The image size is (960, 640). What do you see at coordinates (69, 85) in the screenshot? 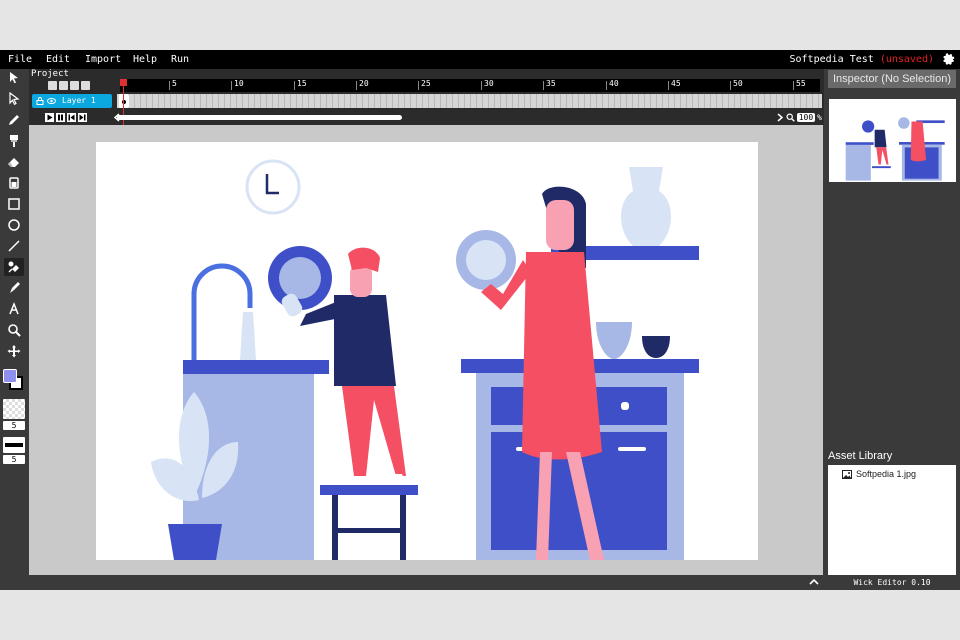
I see `layer-buttons` at bounding box center [69, 85].